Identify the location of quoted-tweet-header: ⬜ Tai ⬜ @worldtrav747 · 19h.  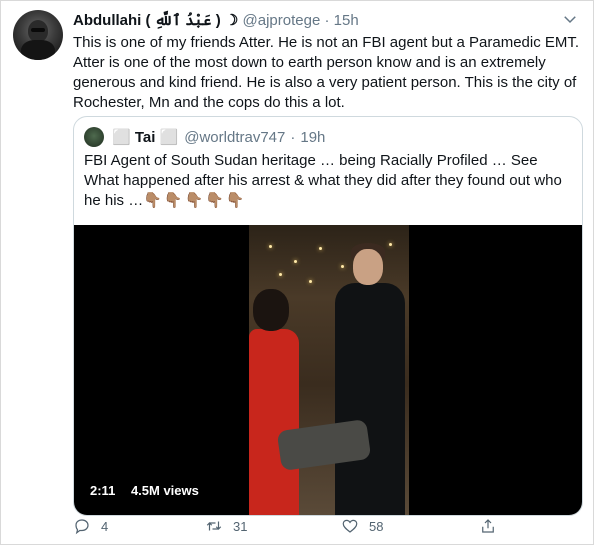
(204, 137).